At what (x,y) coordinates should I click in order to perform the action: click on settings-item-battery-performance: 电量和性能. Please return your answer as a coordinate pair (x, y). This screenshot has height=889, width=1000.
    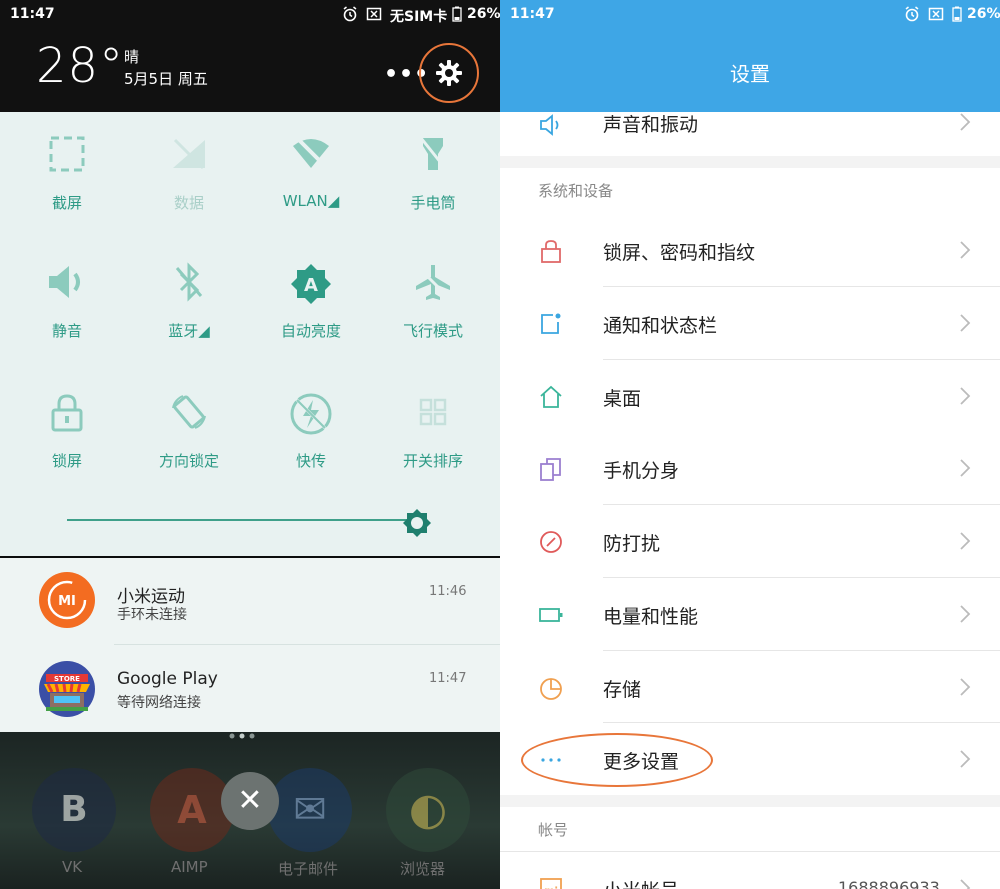
    Looking at the image, I should click on (750, 614).